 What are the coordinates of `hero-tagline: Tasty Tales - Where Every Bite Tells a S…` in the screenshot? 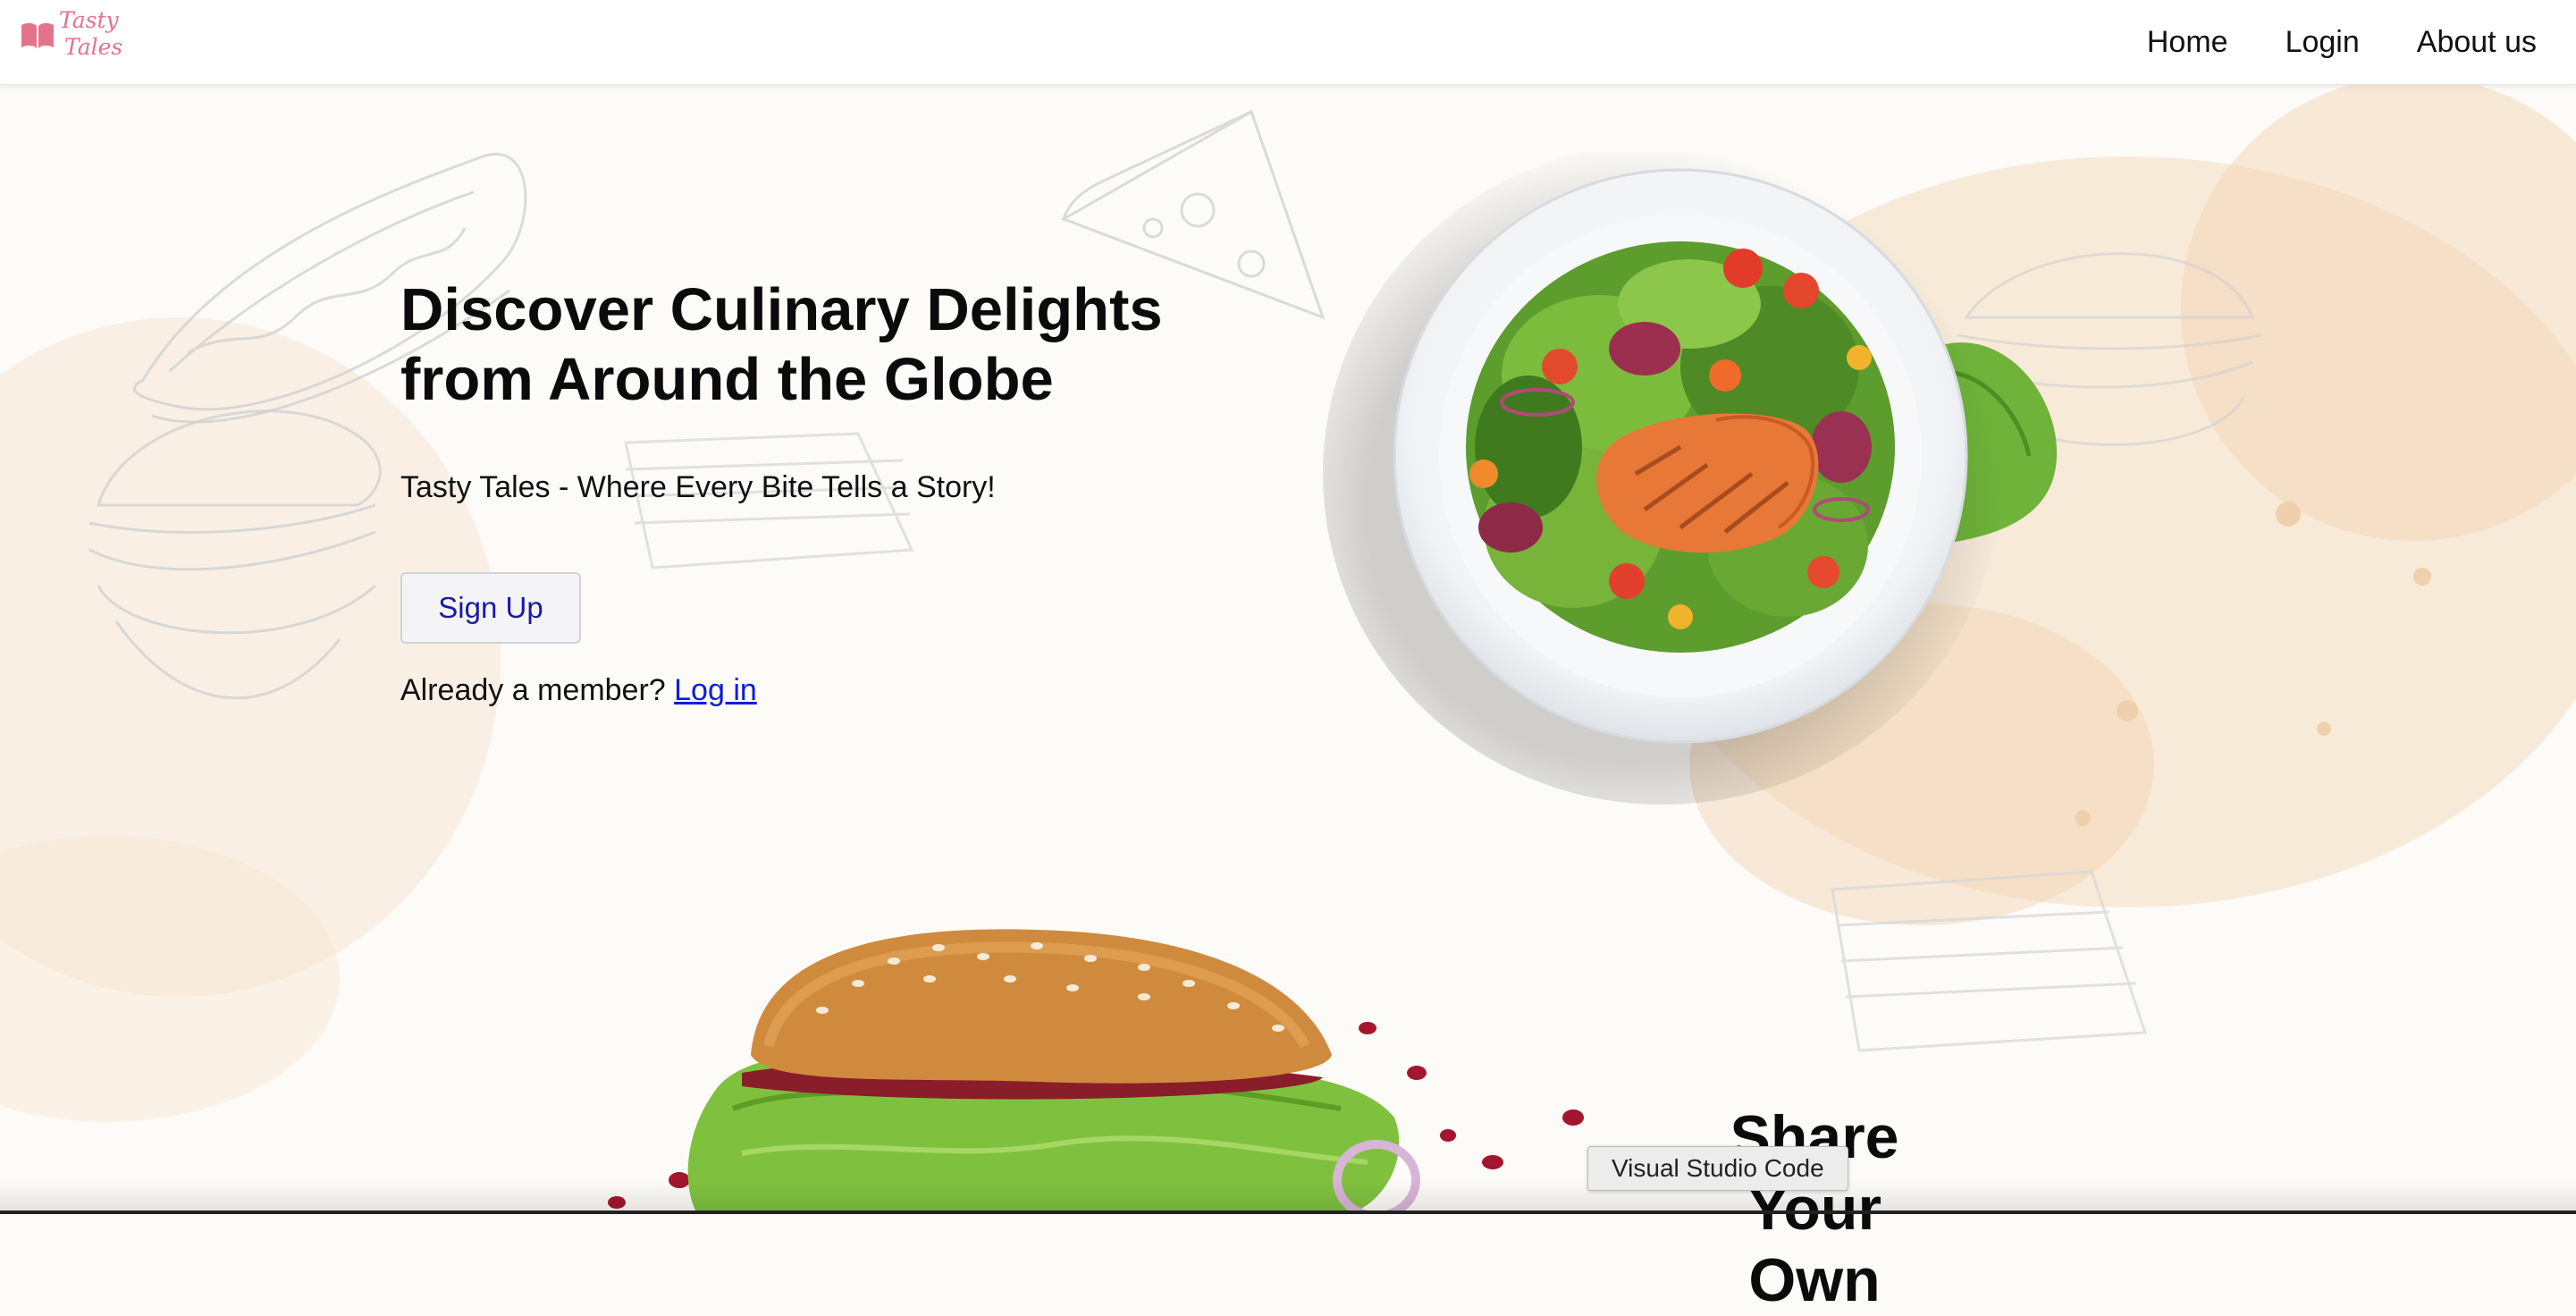 It's located at (698, 487).